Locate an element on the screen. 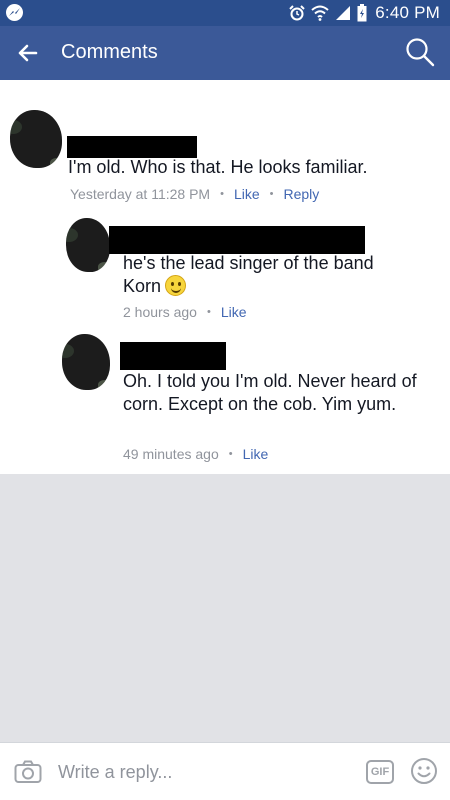 The height and width of the screenshot is (800, 450). camera-icon is located at coordinates (28, 774).